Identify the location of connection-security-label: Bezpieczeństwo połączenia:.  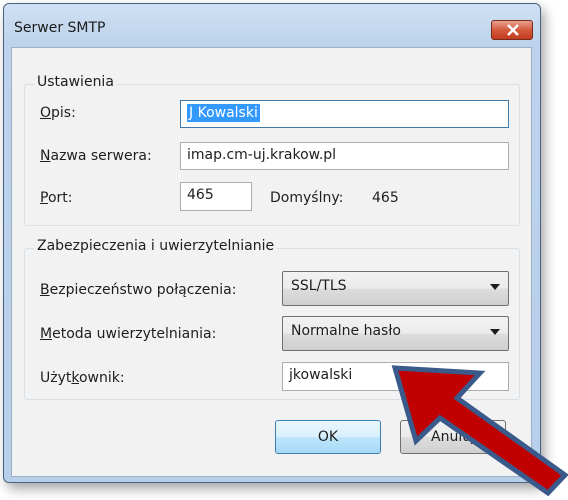
(138, 290).